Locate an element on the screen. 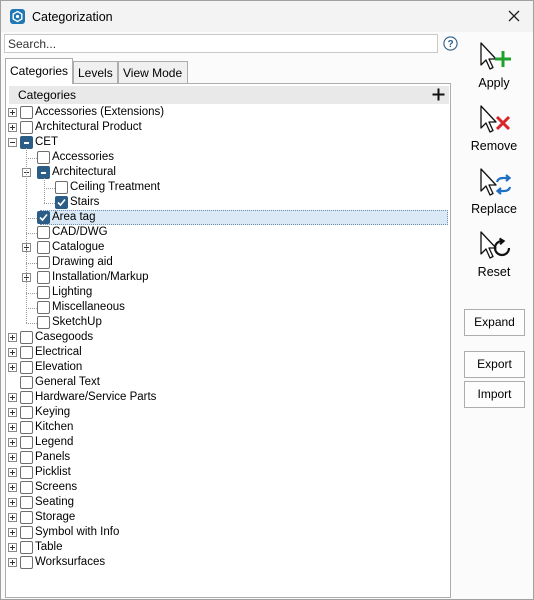  tree-row: Panels is located at coordinates (226, 457).